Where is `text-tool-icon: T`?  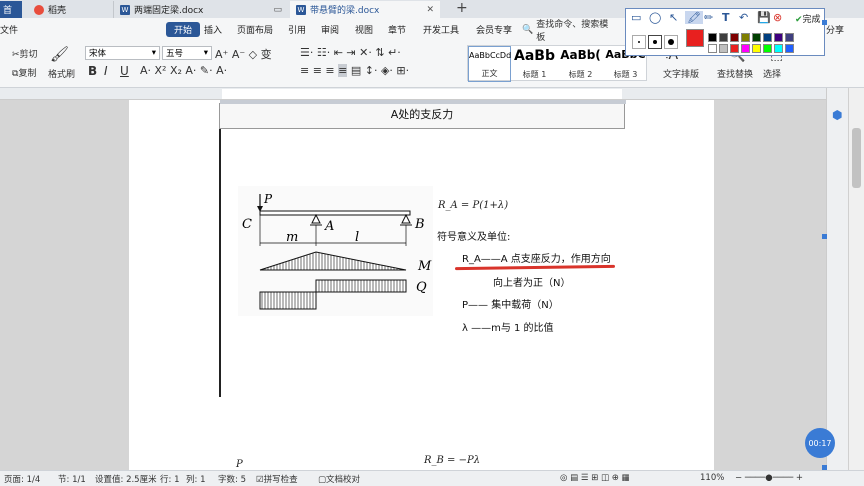
text-tool-icon: T is located at coordinates (726, 17).